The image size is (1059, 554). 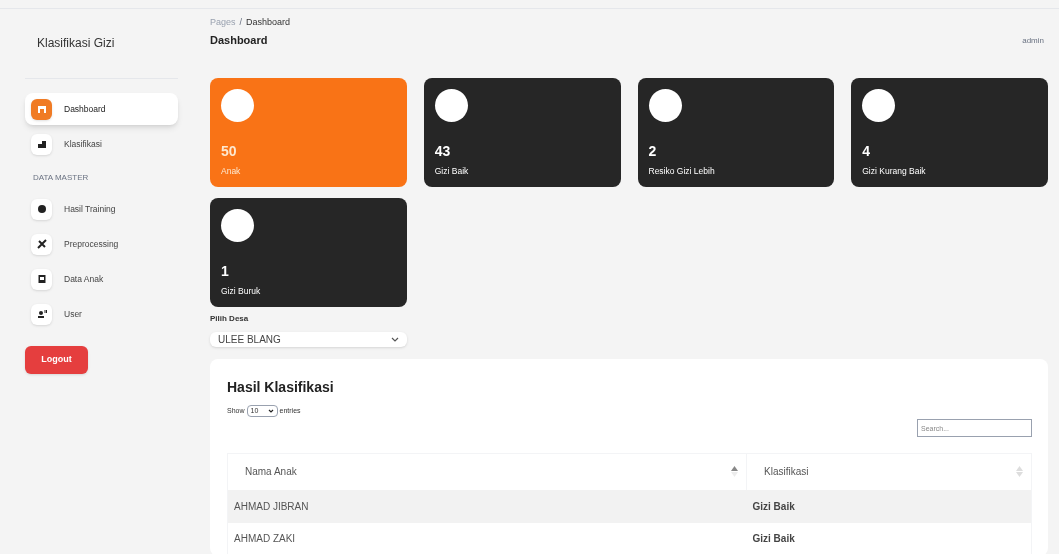 What do you see at coordinates (270, 411) in the screenshot?
I see `caret-icon` at bounding box center [270, 411].